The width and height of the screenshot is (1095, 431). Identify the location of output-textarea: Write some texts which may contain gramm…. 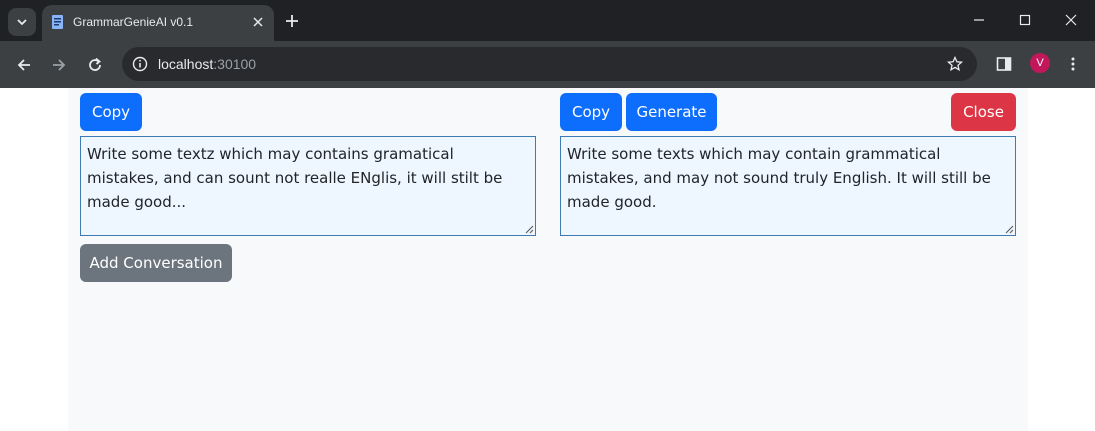
(788, 186).